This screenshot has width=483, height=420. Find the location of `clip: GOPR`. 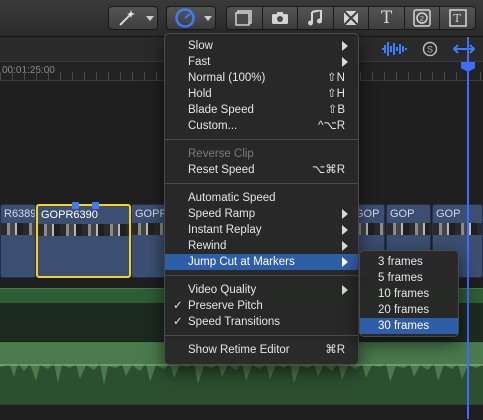

clip: GOPR is located at coordinates (149, 241).